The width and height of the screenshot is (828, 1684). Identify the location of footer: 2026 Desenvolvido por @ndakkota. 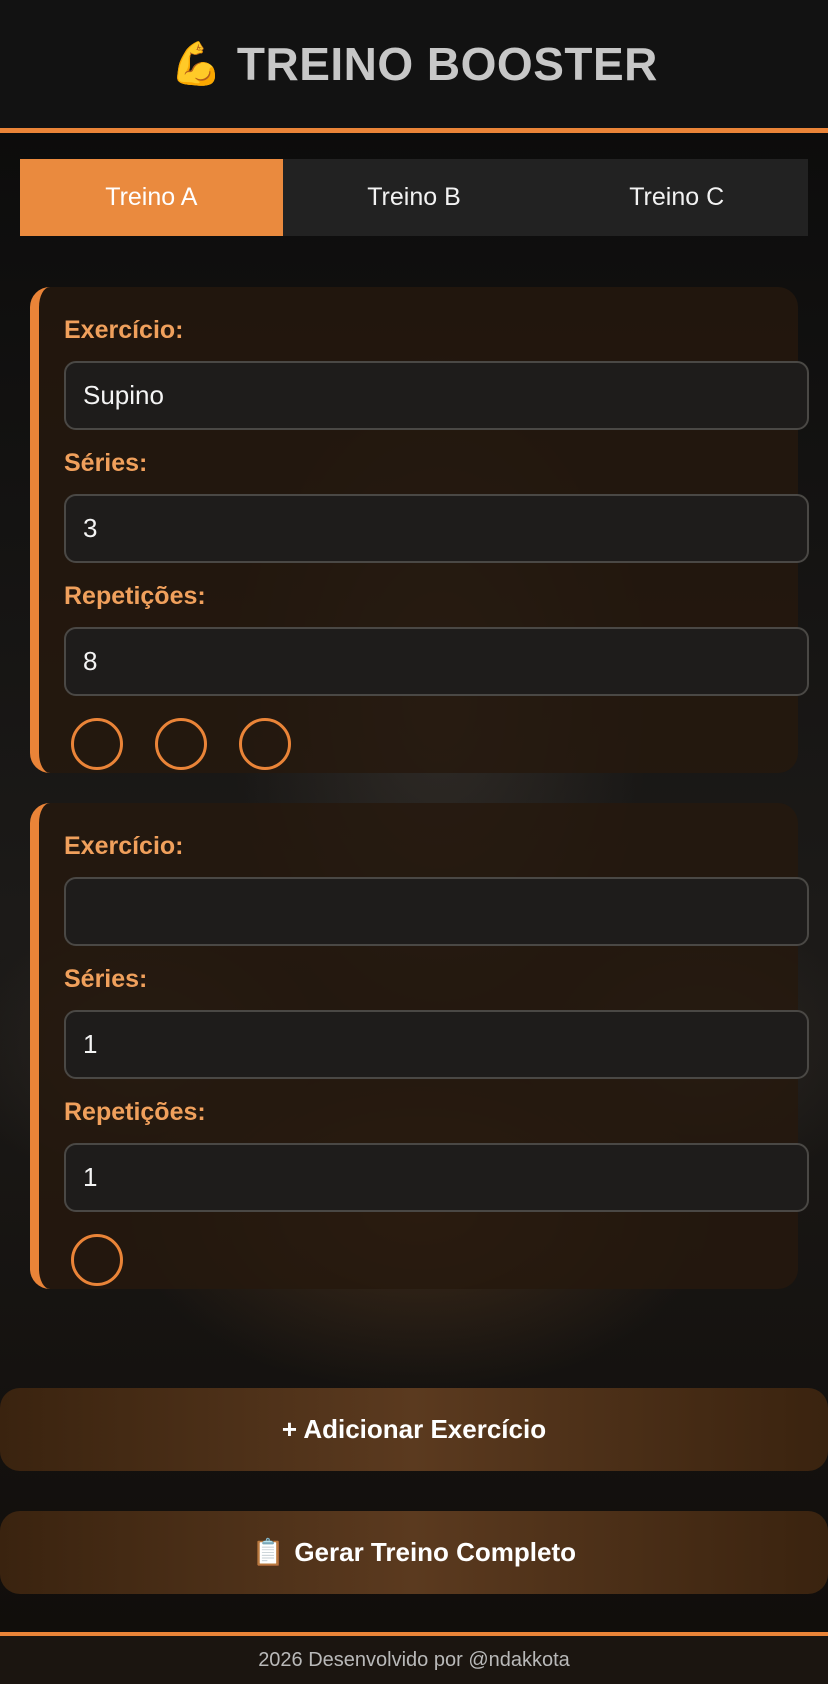
(414, 1658).